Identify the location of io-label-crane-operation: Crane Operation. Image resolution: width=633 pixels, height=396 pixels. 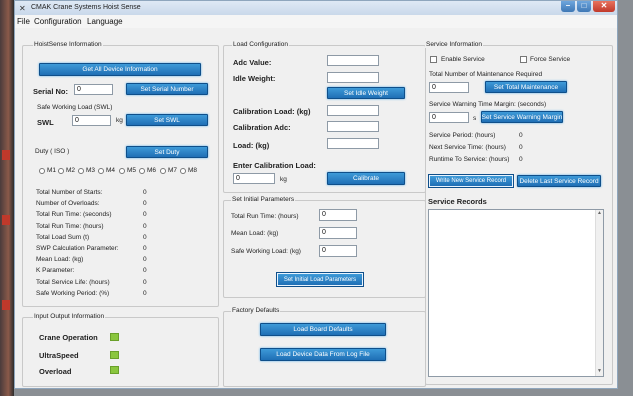
(68, 337).